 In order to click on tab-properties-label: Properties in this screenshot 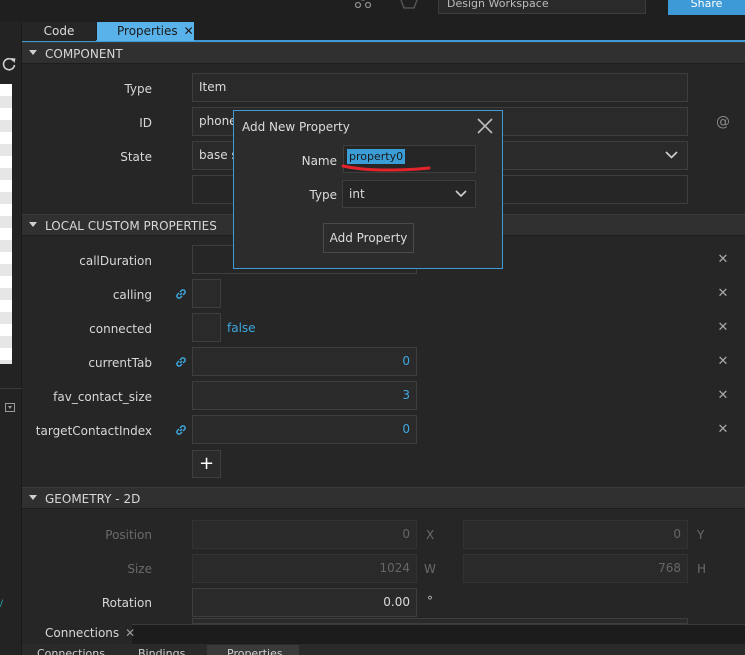, I will do `click(147, 31)`.